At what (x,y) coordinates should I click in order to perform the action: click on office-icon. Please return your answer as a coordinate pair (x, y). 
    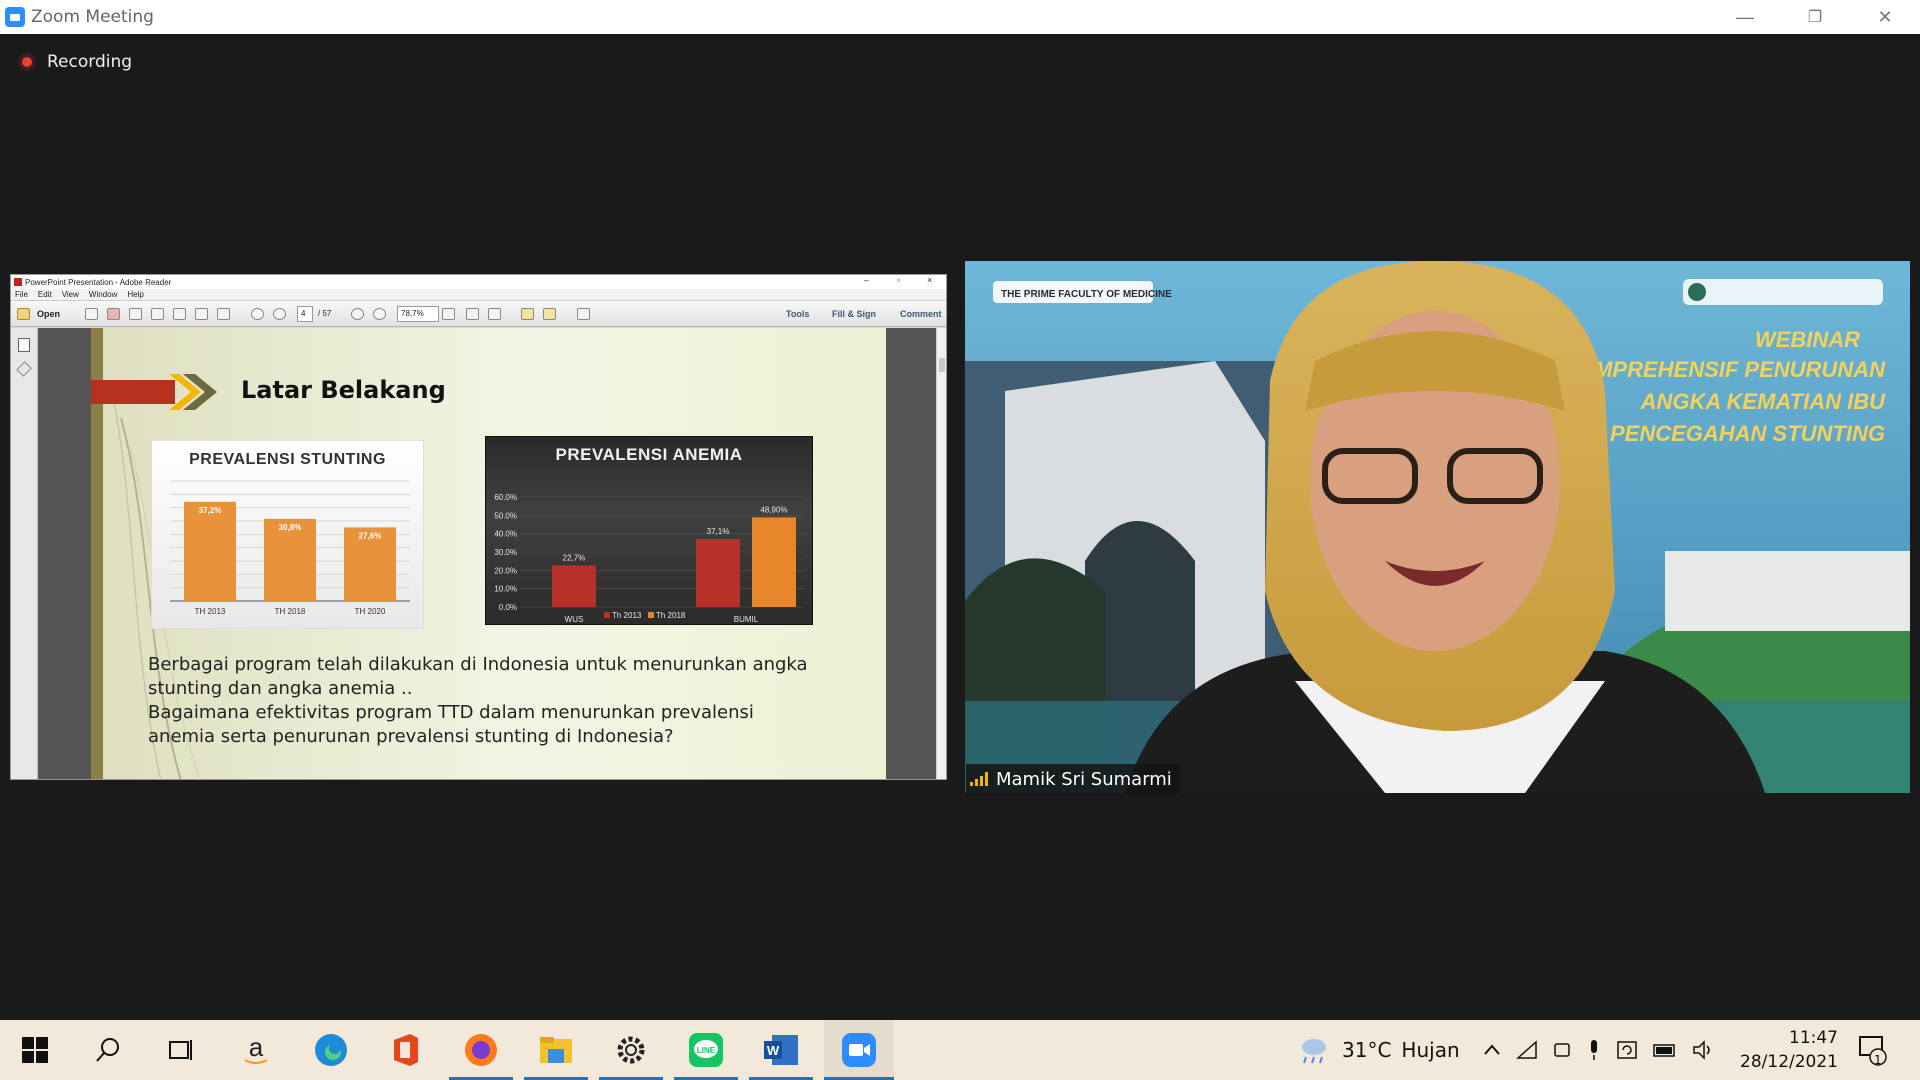
    Looking at the image, I should click on (406, 1050).